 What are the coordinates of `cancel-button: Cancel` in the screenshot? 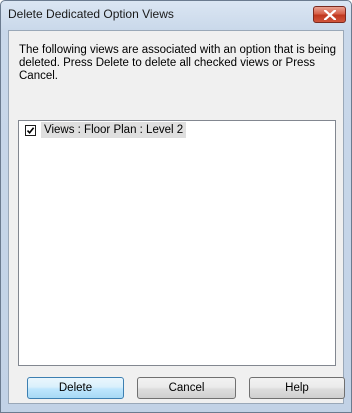 It's located at (186, 388).